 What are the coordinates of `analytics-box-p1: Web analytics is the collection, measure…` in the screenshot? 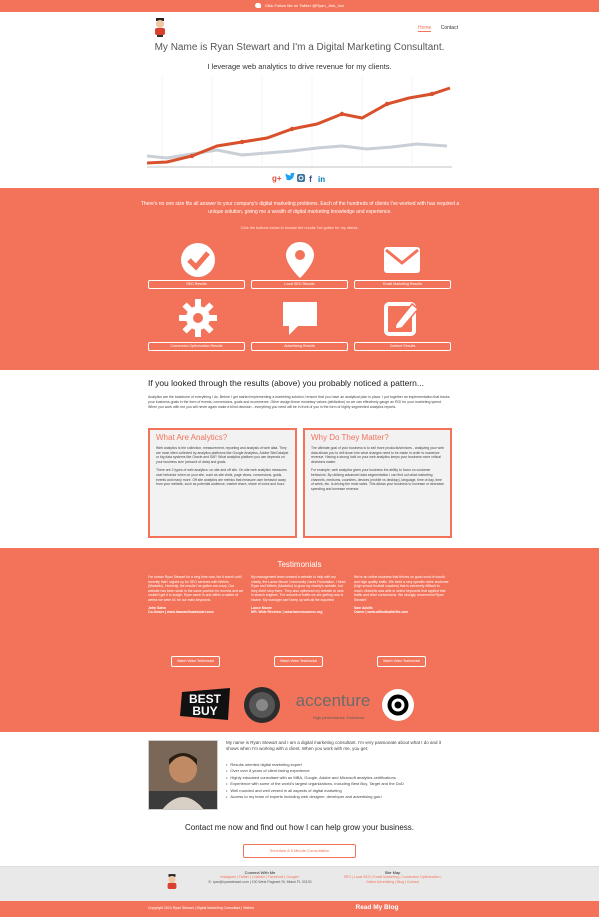 It's located at (222, 455).